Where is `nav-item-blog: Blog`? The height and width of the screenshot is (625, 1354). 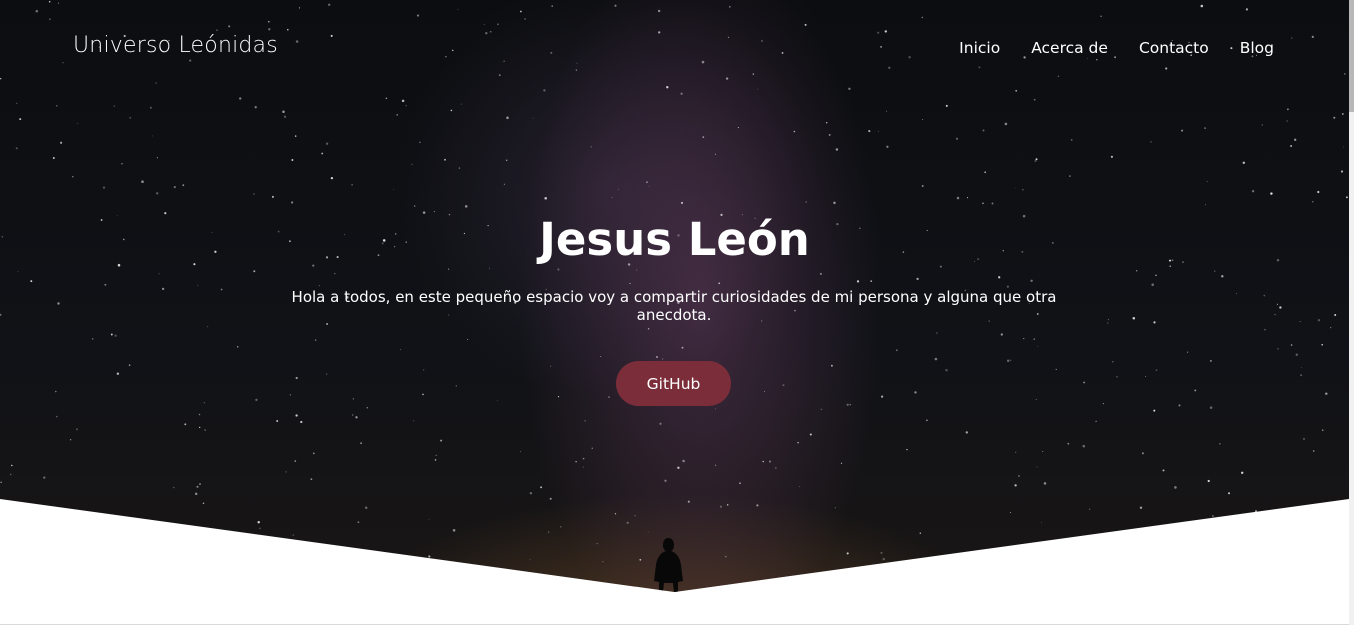 nav-item-blog: Blog is located at coordinates (1257, 47).